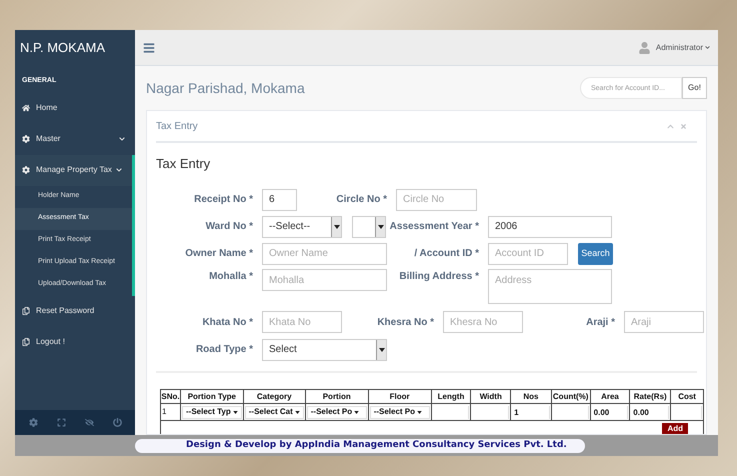 The height and width of the screenshot is (476, 737). I want to click on close-icon, so click(683, 126).